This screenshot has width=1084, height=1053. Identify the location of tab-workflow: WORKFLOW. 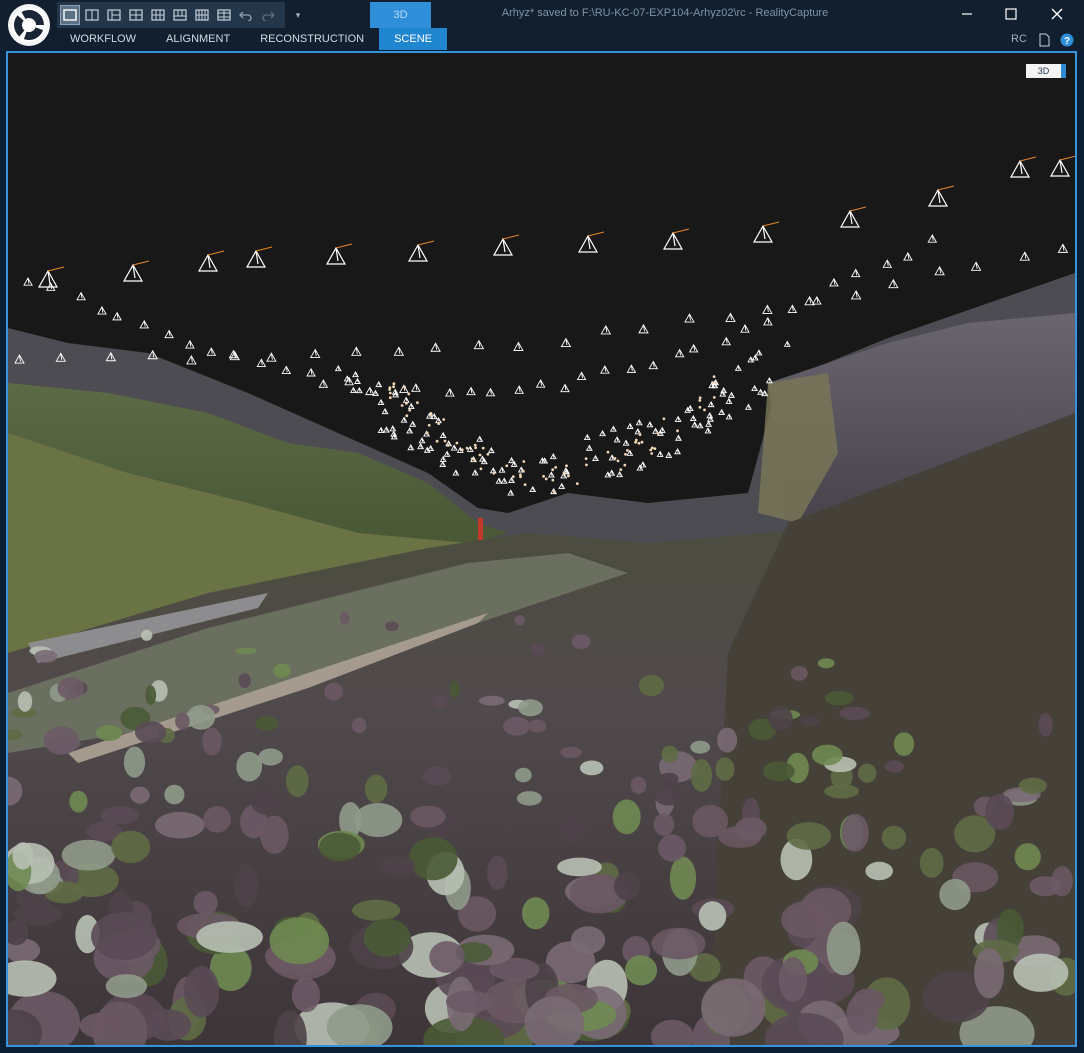
(103, 39).